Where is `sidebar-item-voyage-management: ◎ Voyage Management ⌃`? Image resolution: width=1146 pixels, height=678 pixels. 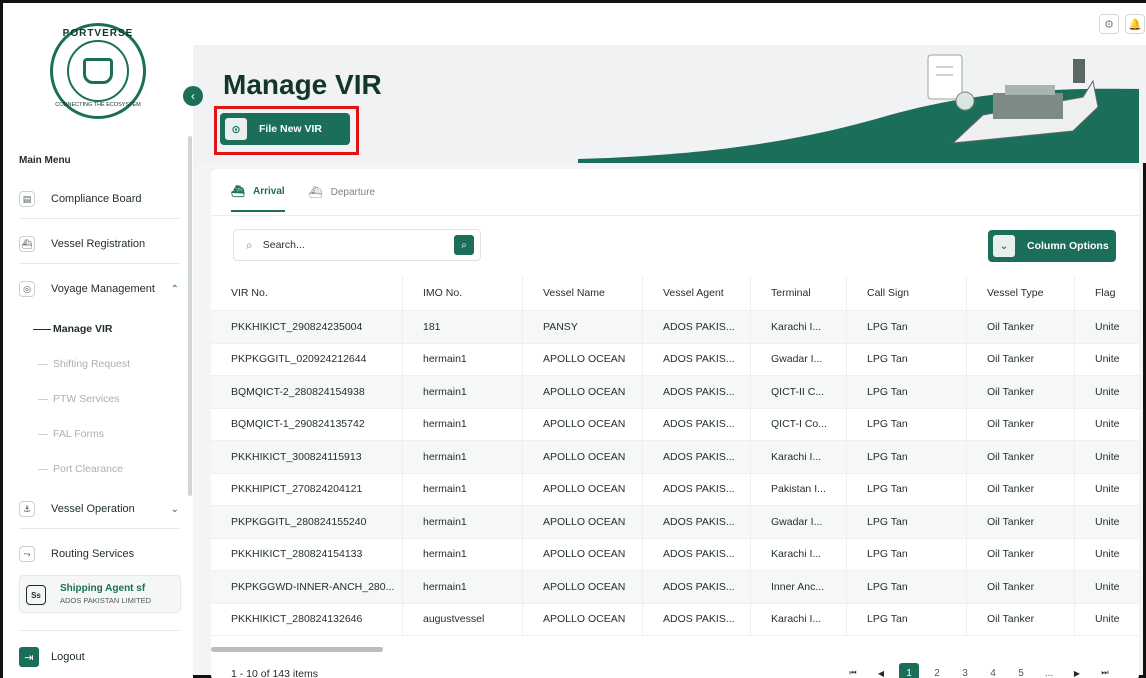 sidebar-item-voyage-management: ◎ Voyage Management ⌃ is located at coordinates (99, 289).